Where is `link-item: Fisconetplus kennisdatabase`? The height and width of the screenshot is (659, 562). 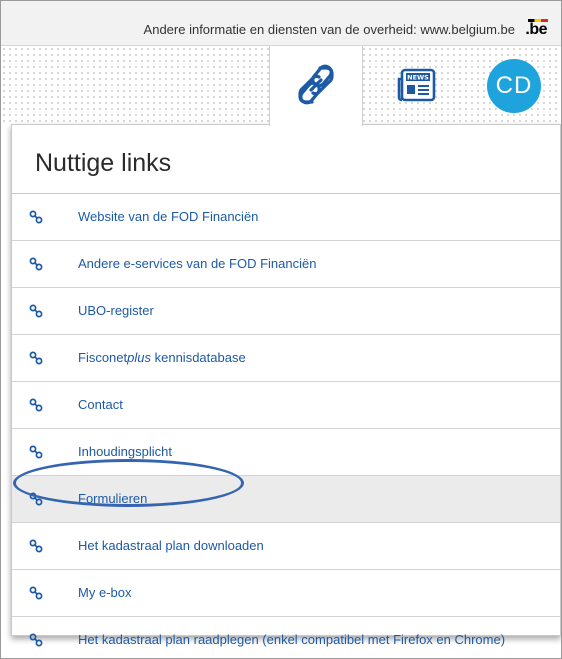
link-item: Fisconetplus kennisdatabase is located at coordinates (286, 358).